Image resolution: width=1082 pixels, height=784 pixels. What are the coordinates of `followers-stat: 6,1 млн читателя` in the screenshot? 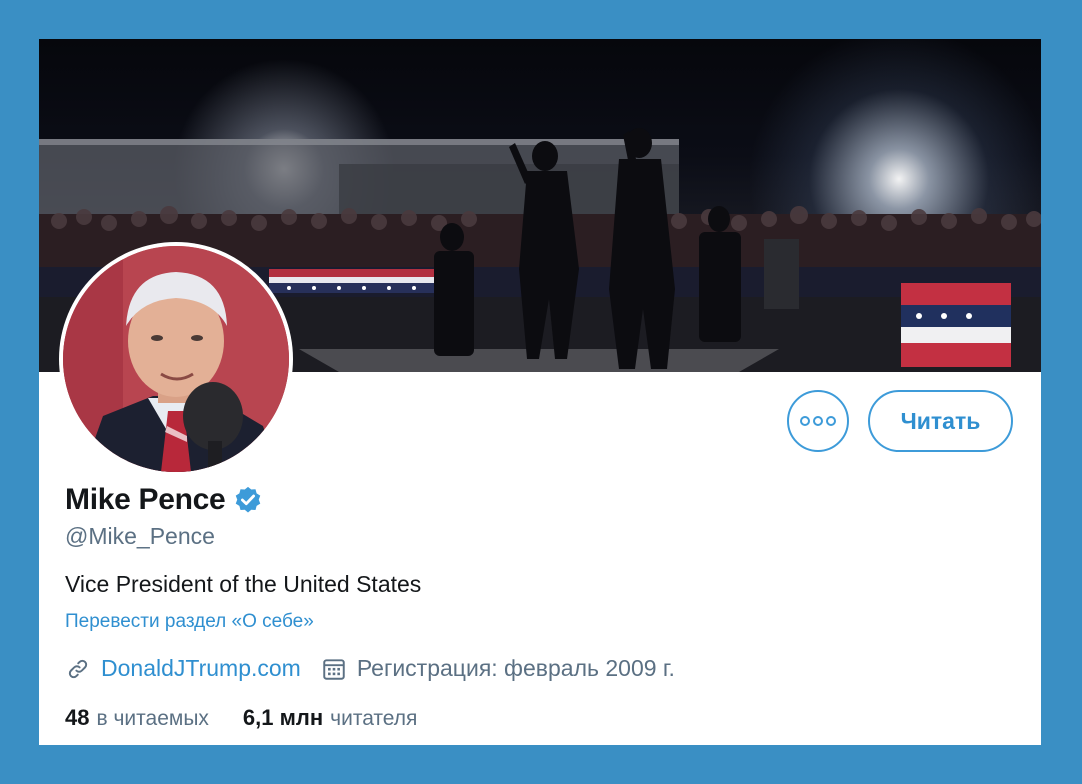 It's located at (330, 718).